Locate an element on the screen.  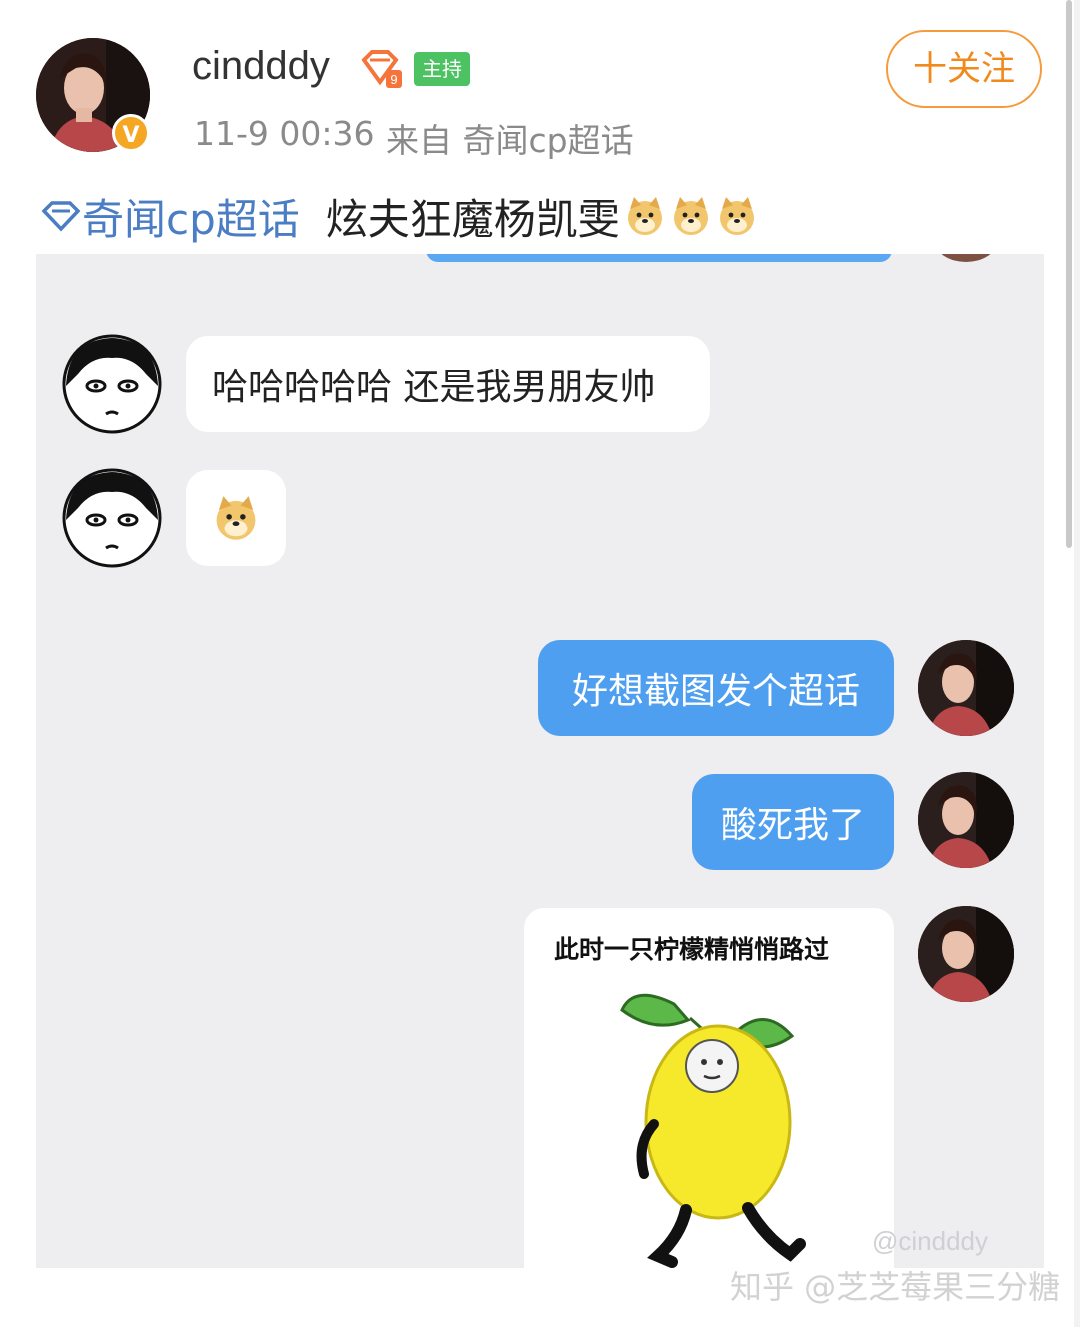
svg-text: 9 is located at coordinates (393, 79).